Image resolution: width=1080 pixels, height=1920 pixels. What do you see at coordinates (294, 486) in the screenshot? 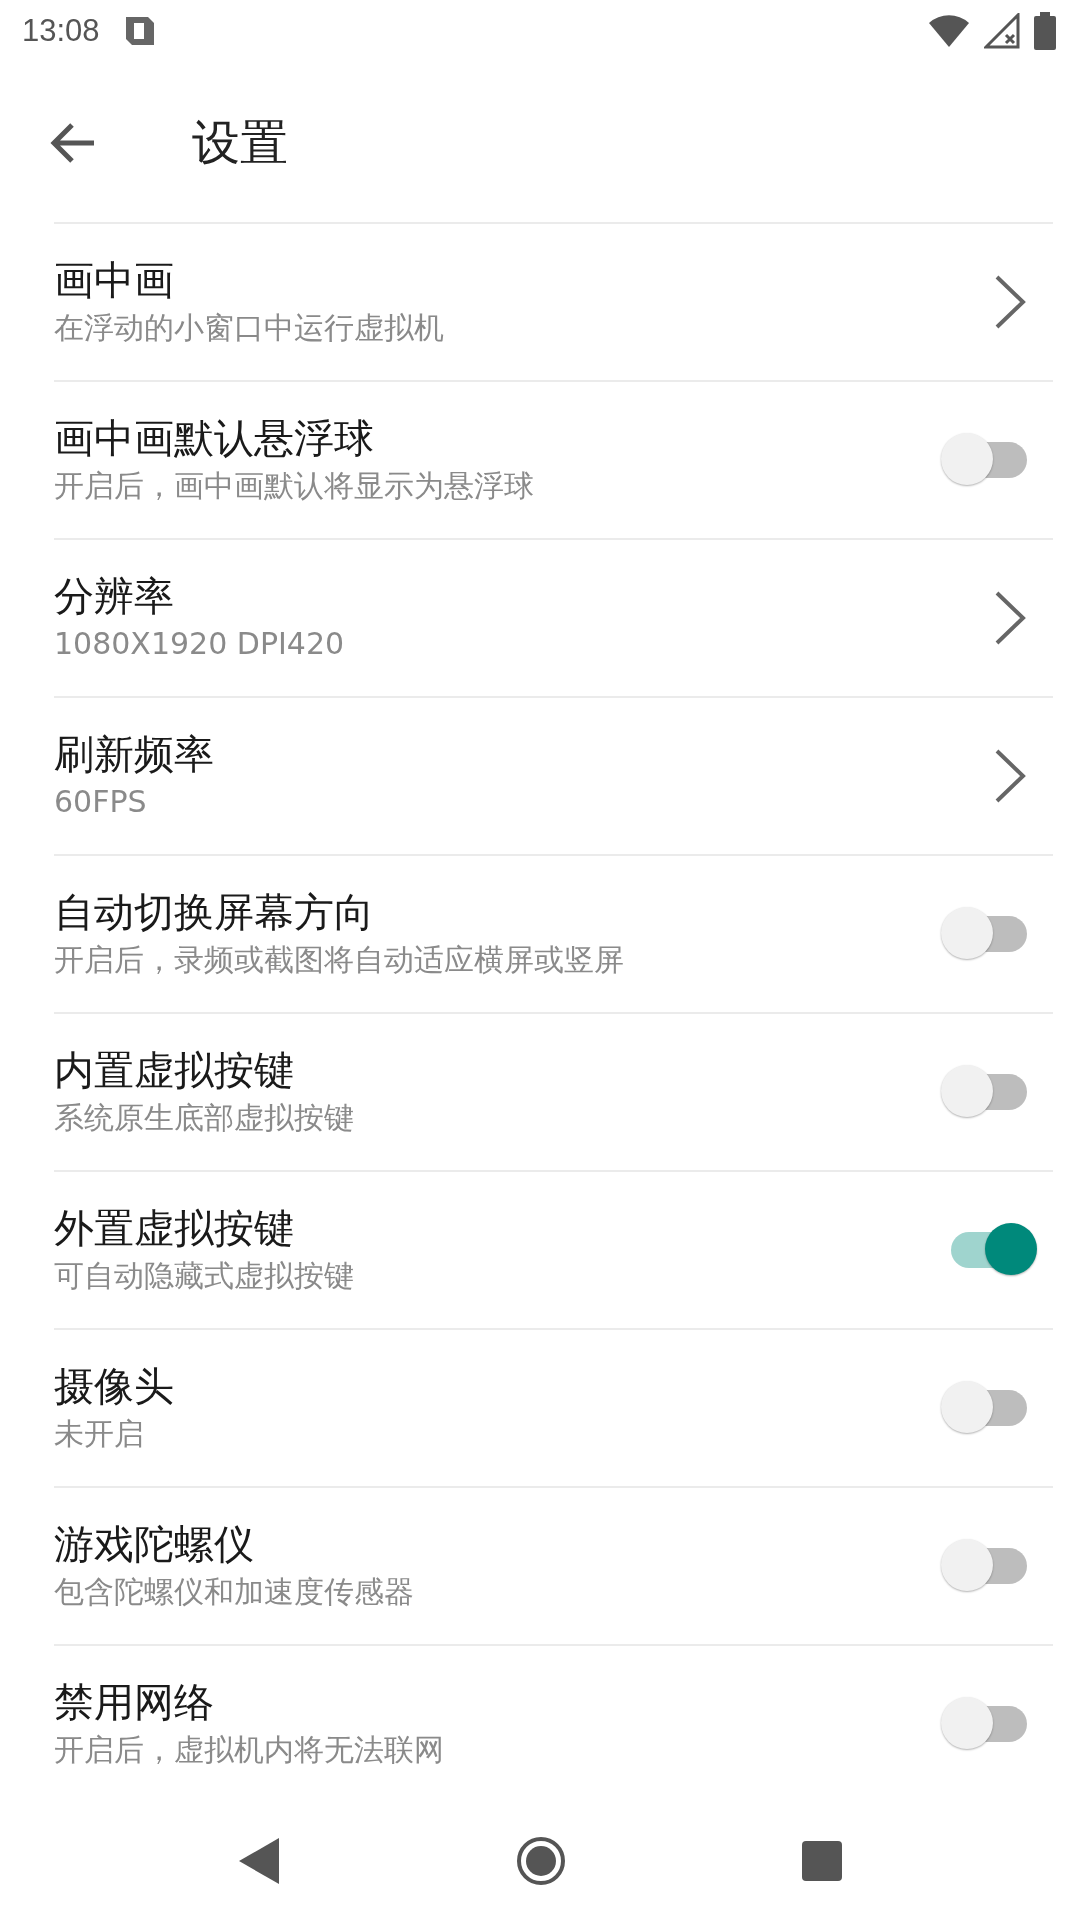
I see `setting-description: 开启后，画中画默认将显示为悬浮球` at bounding box center [294, 486].